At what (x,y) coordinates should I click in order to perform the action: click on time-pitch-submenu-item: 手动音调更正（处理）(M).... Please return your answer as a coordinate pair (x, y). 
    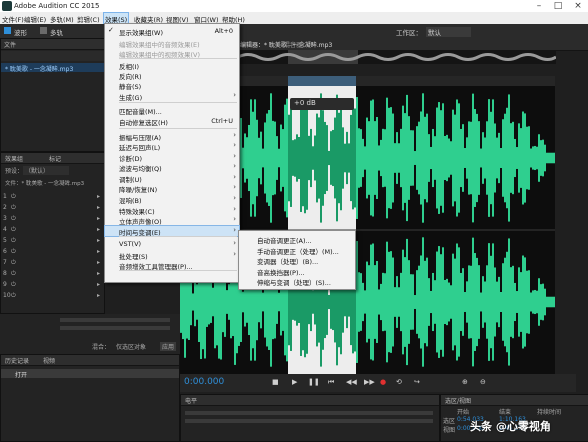
    Looking at the image, I should click on (297, 250).